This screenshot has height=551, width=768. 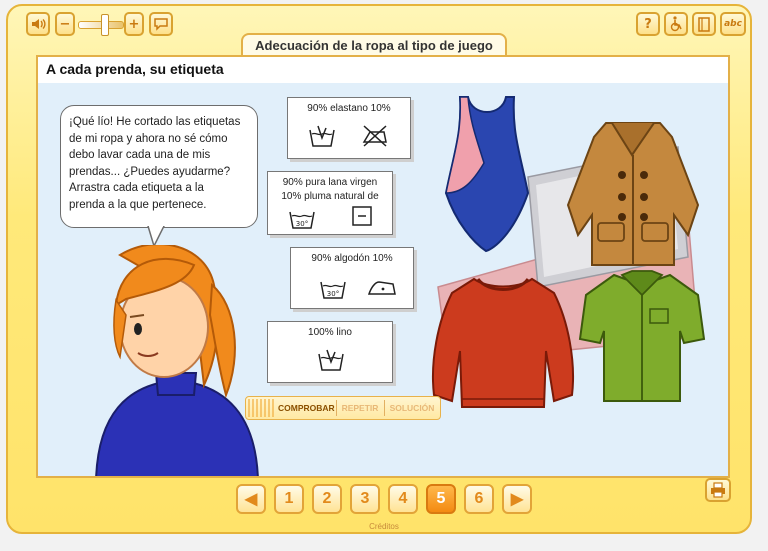 I want to click on speaker-icon, so click(x=39, y=24).